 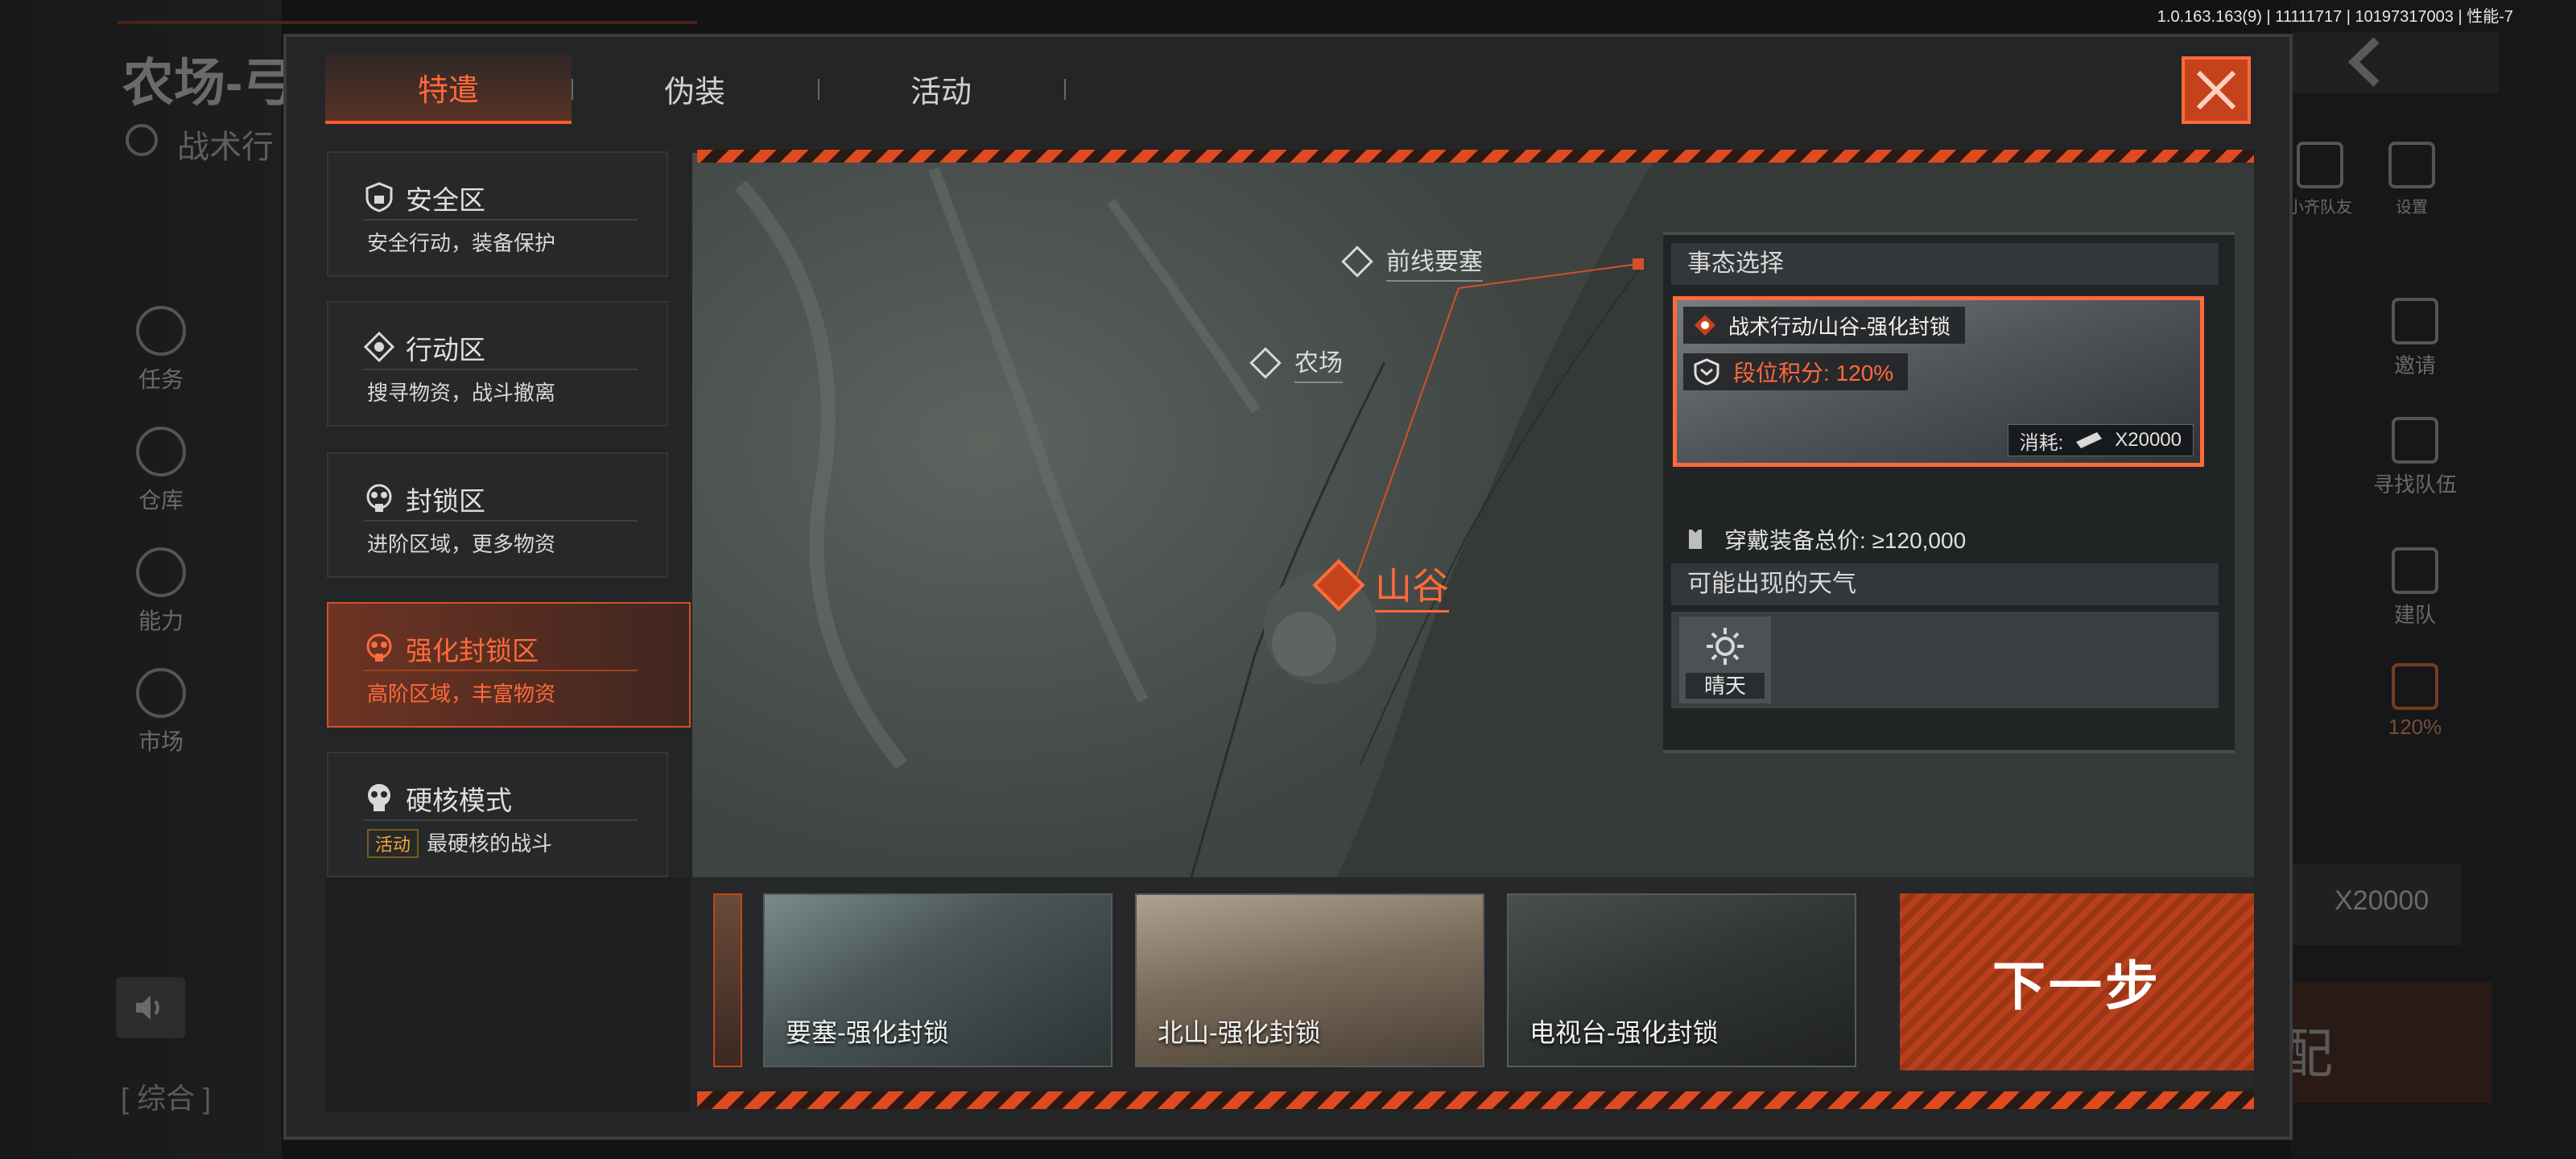 I want to click on zone-safe: 安全区 安全行动，装备保护, so click(x=497, y=214).